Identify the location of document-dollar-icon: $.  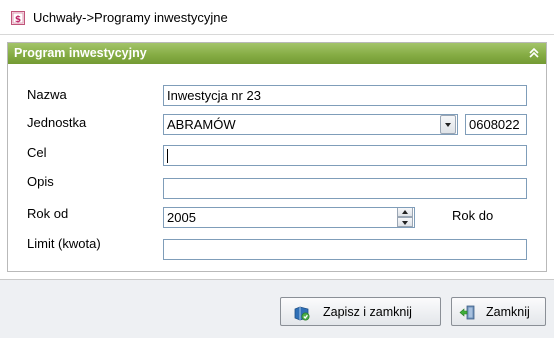
(18, 18).